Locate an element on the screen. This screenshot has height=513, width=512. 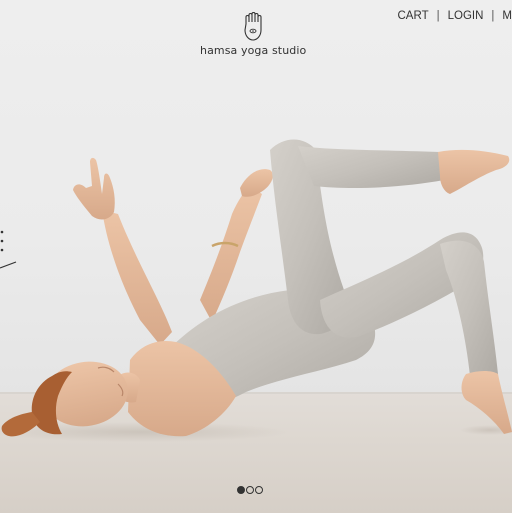
nav-menu: M is located at coordinates (507, 16).